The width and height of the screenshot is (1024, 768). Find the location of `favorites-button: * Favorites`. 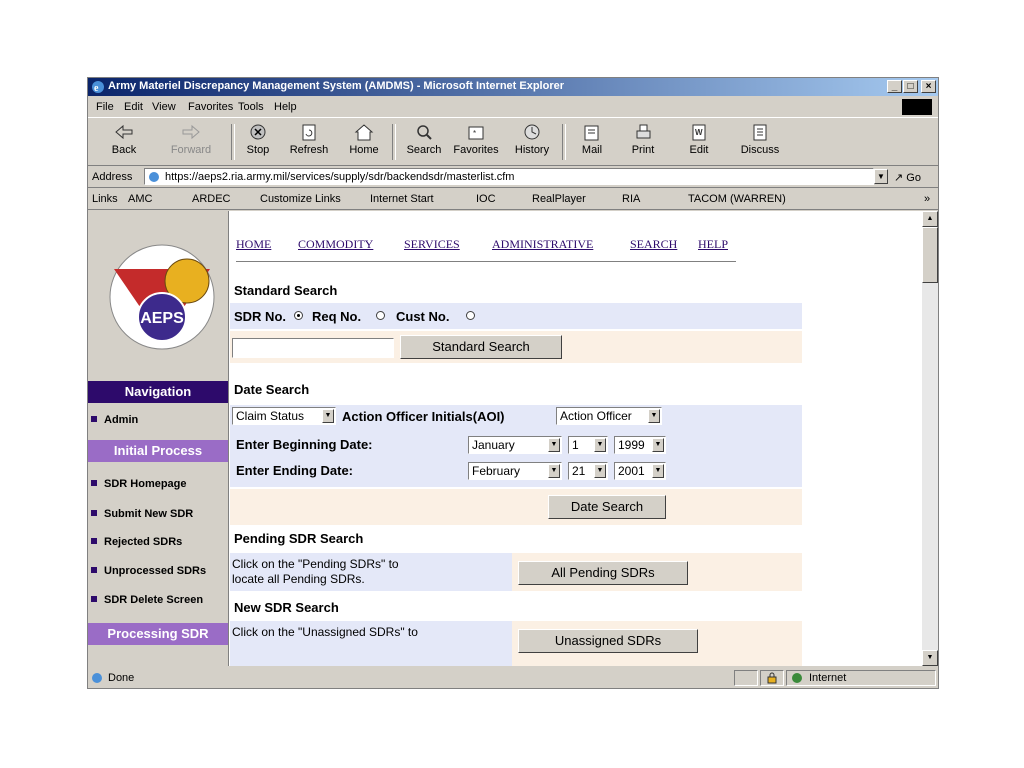

favorites-button: * Favorites is located at coordinates (476, 139).